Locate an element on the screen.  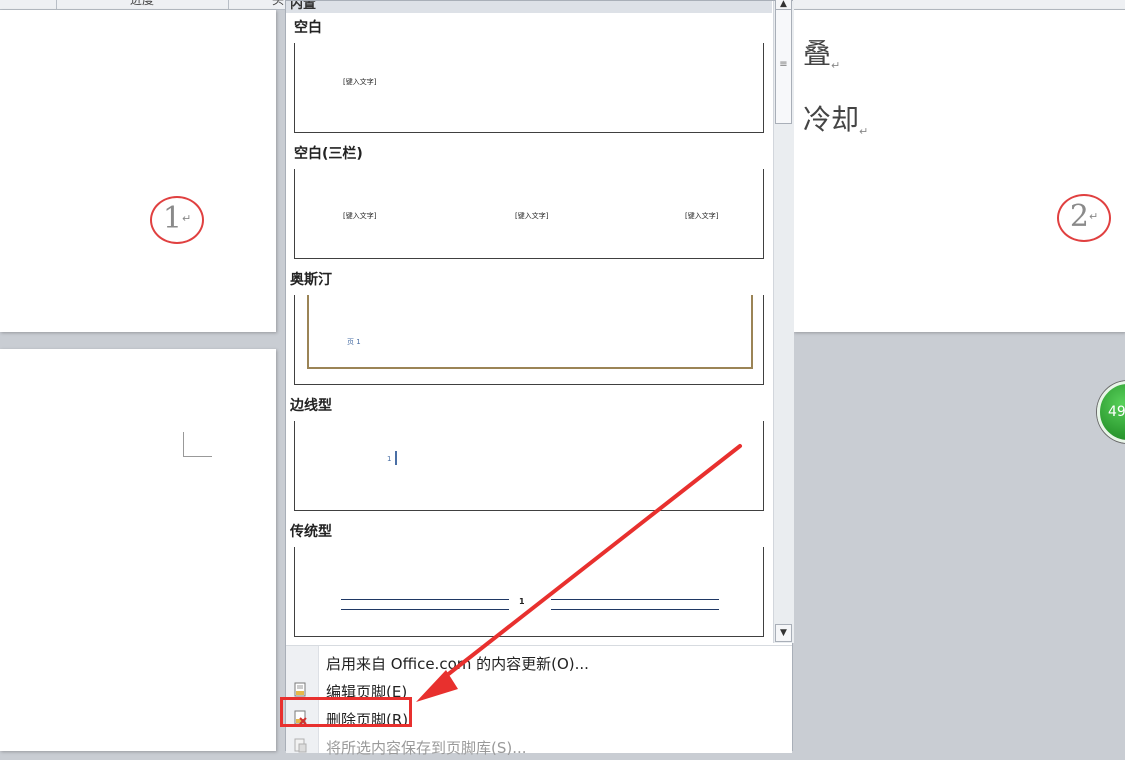
annotation-arrow is located at coordinates (579, 573).